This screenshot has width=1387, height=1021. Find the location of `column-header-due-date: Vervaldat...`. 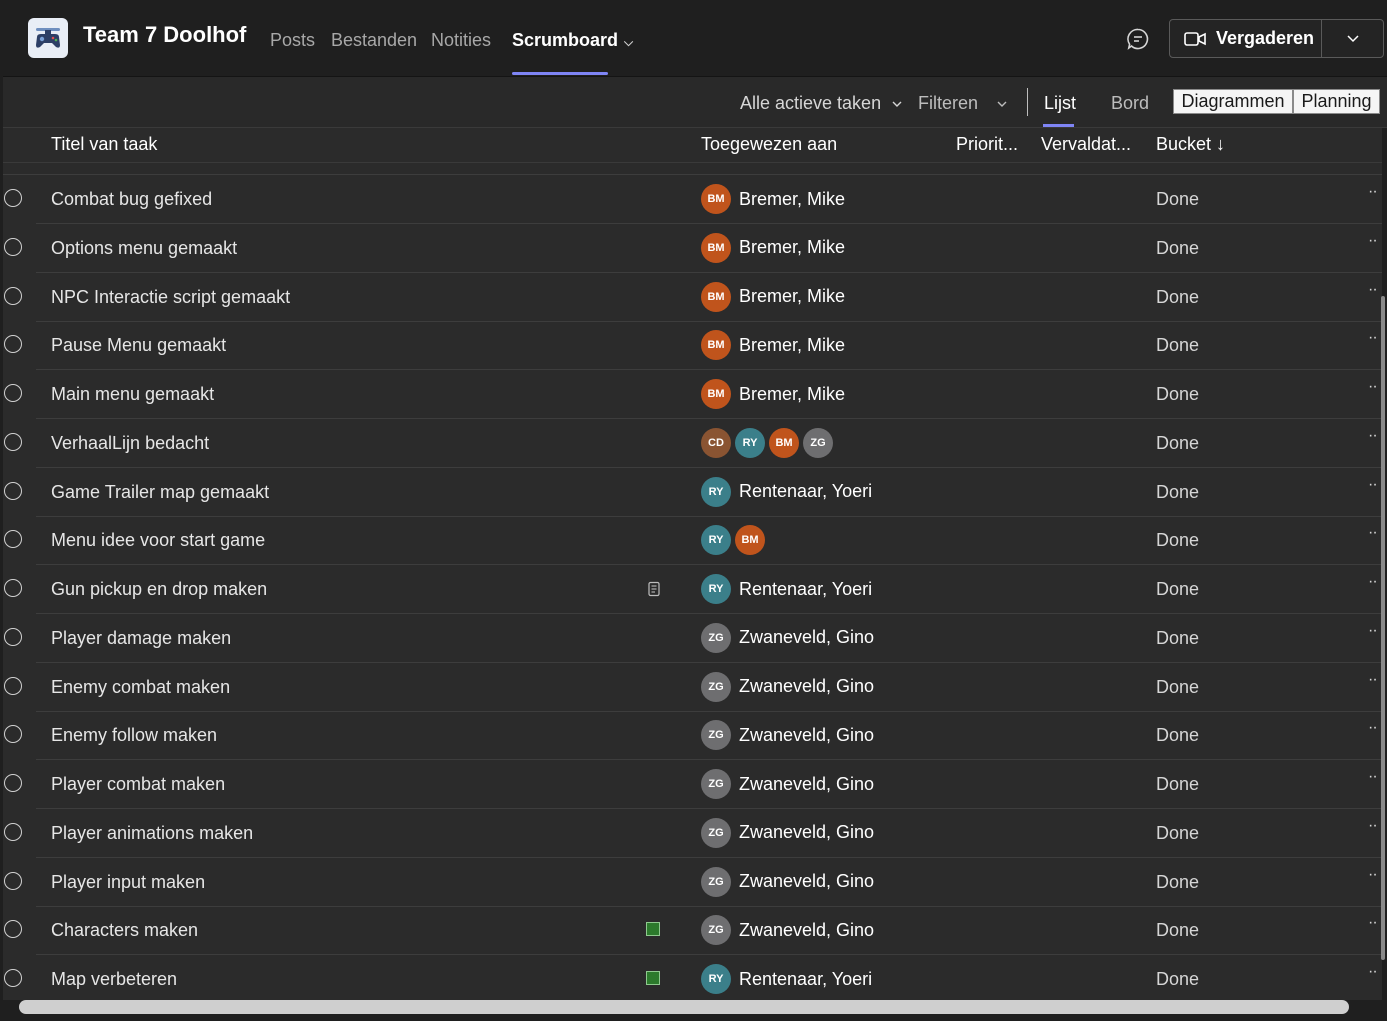

column-header-due-date: Vervaldat... is located at coordinates (1086, 144).